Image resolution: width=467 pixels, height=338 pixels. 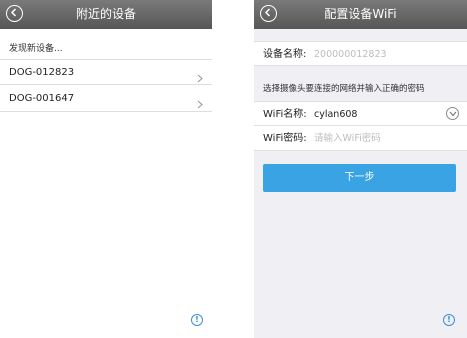 I want to click on next-button: 下一步, so click(x=359, y=178).